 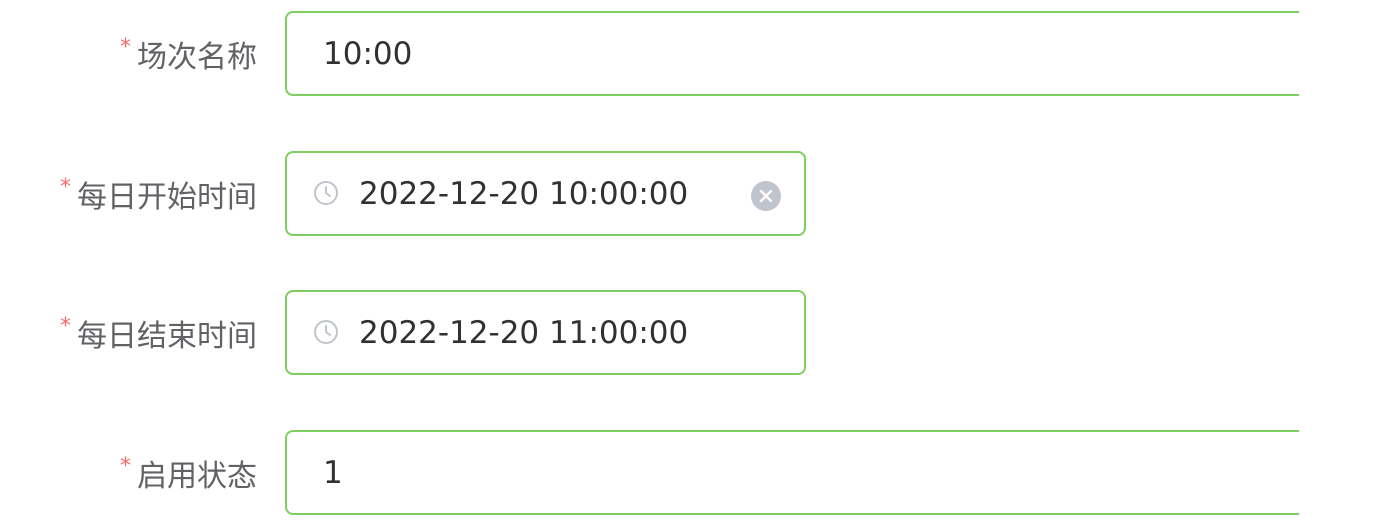 I want to click on end-time-picker: 2022-12-20 11:00:00, so click(x=545, y=332).